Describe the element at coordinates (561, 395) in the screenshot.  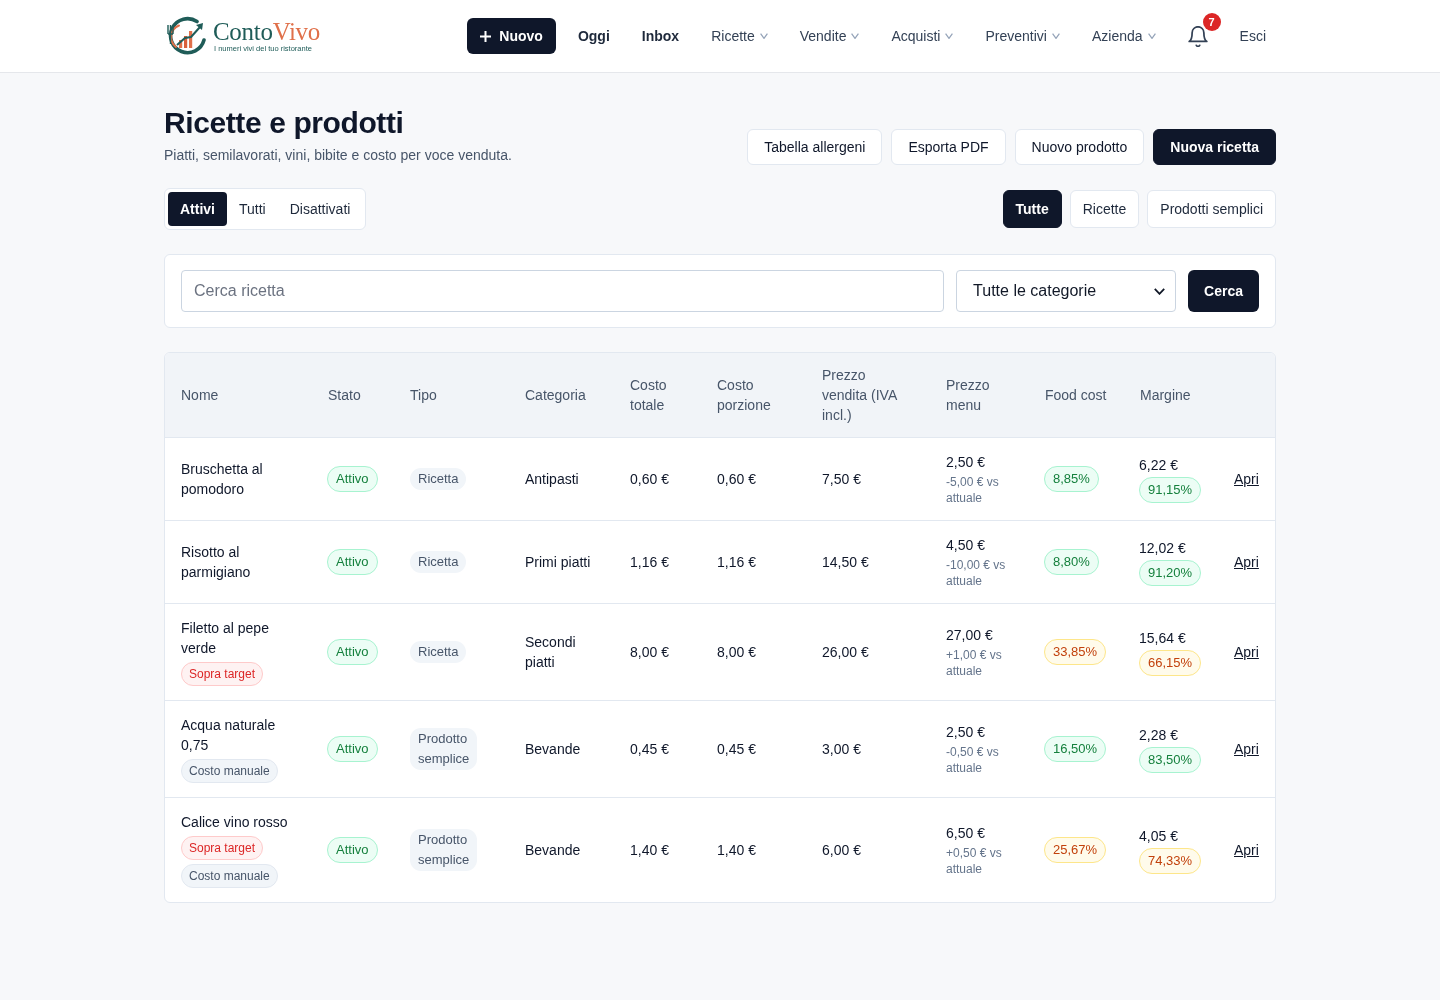
I see `column-header: Categoria` at that location.